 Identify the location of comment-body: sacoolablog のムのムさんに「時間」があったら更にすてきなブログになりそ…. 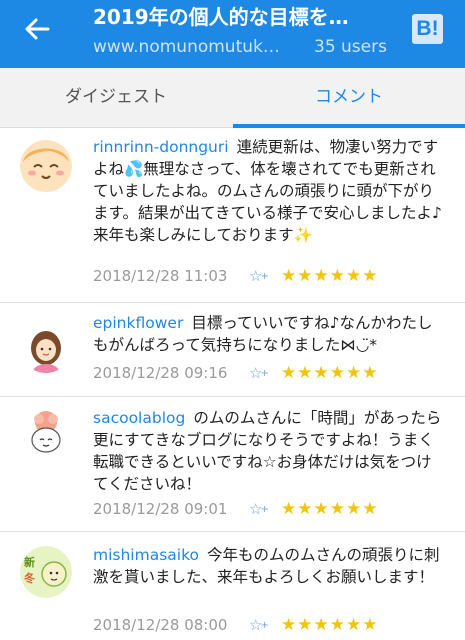
(268, 451).